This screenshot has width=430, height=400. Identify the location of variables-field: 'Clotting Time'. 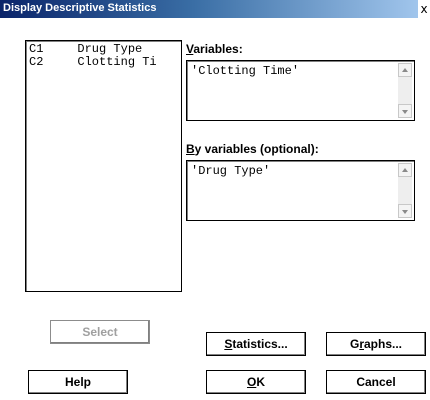
(300, 90).